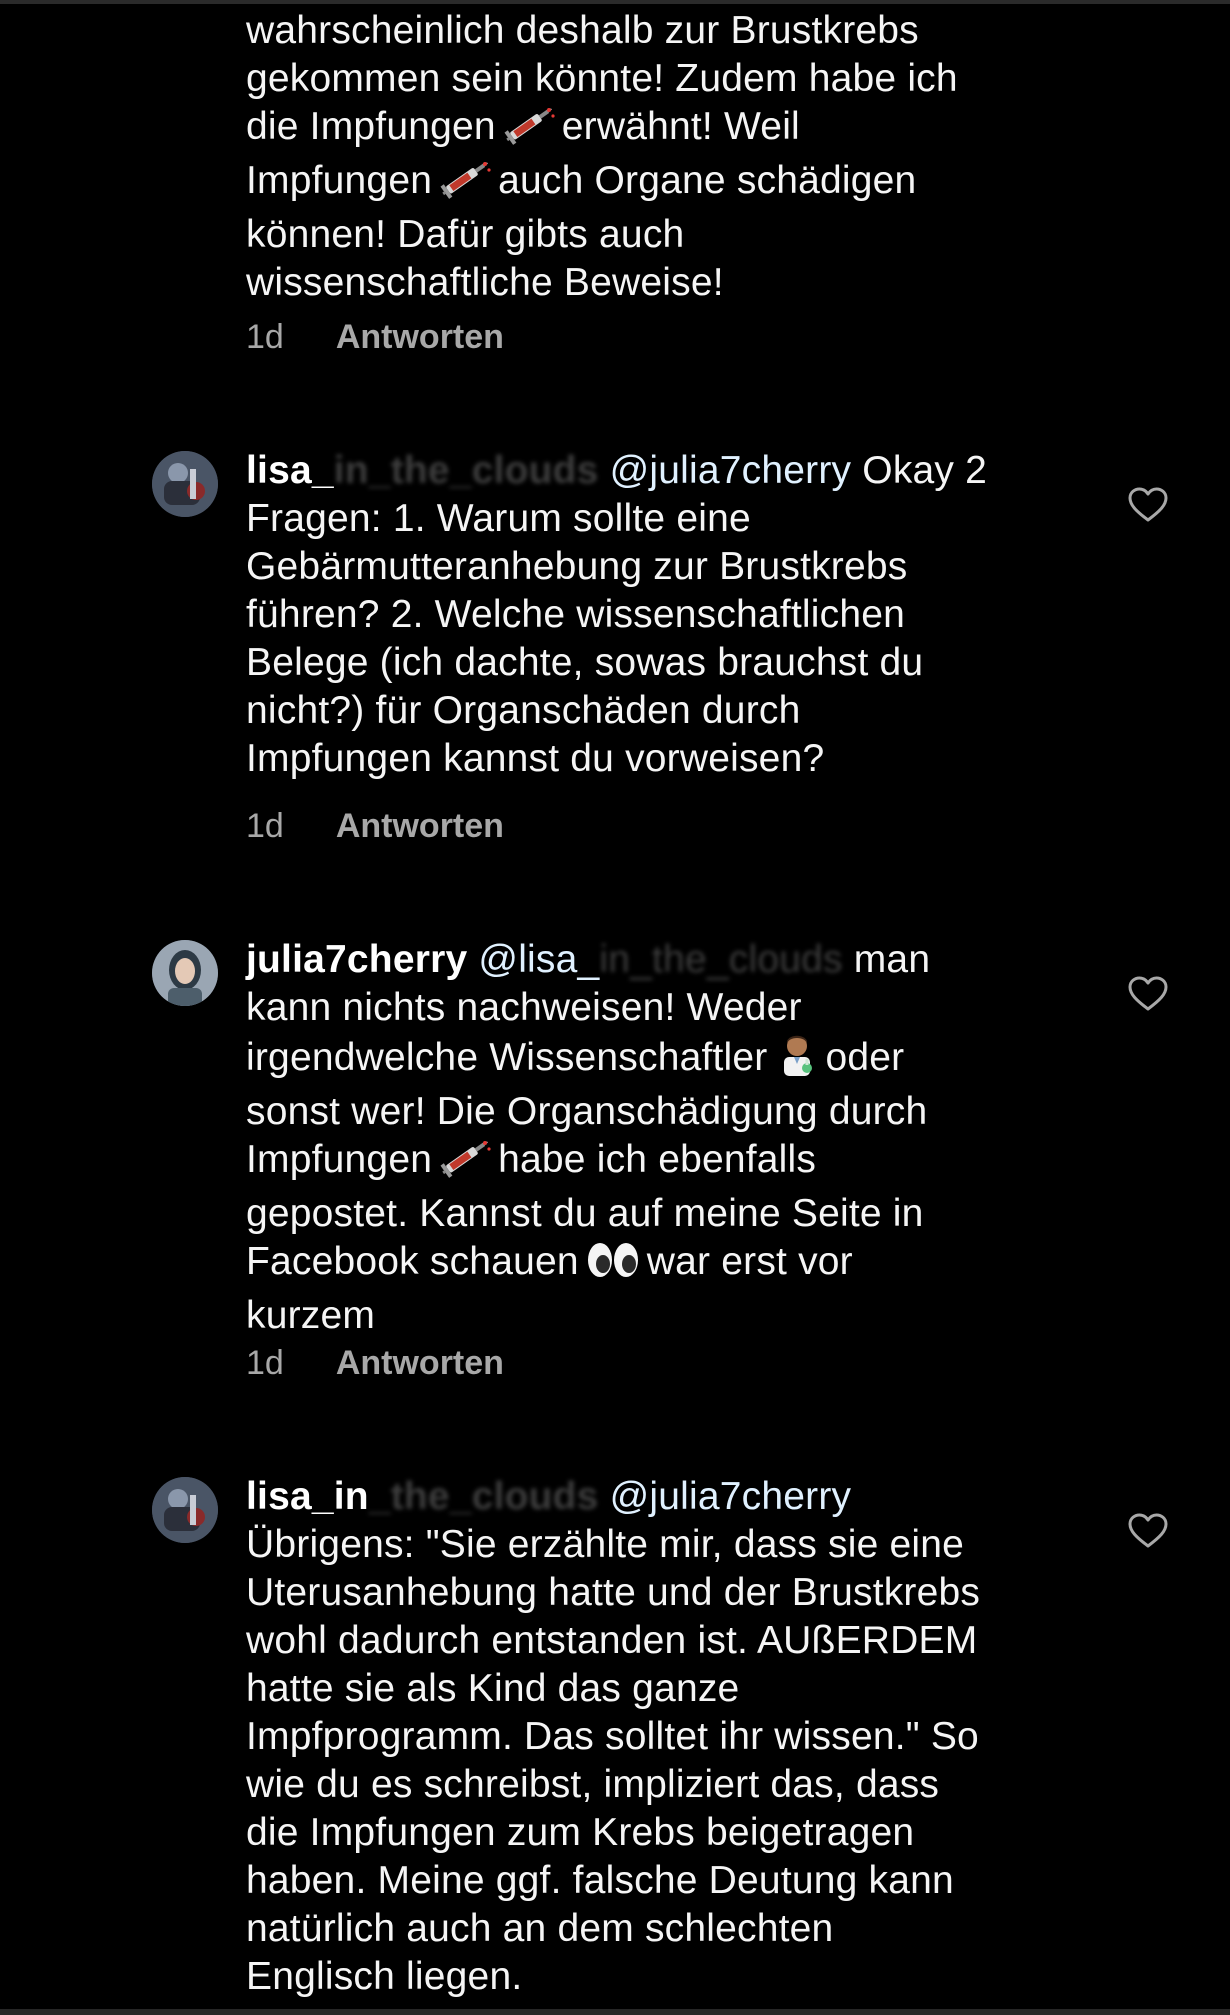 The width and height of the screenshot is (1230, 2015). Describe the element at coordinates (311, 1315) in the screenshot. I see `text-line: kurzem` at that location.